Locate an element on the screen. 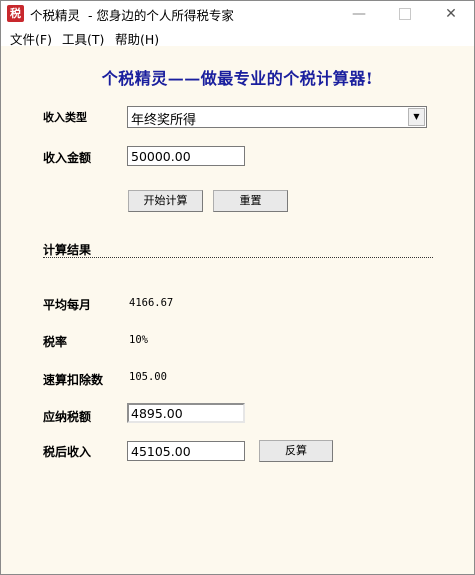 The height and width of the screenshot is (575, 475). minimize-button: — is located at coordinates (359, 14).